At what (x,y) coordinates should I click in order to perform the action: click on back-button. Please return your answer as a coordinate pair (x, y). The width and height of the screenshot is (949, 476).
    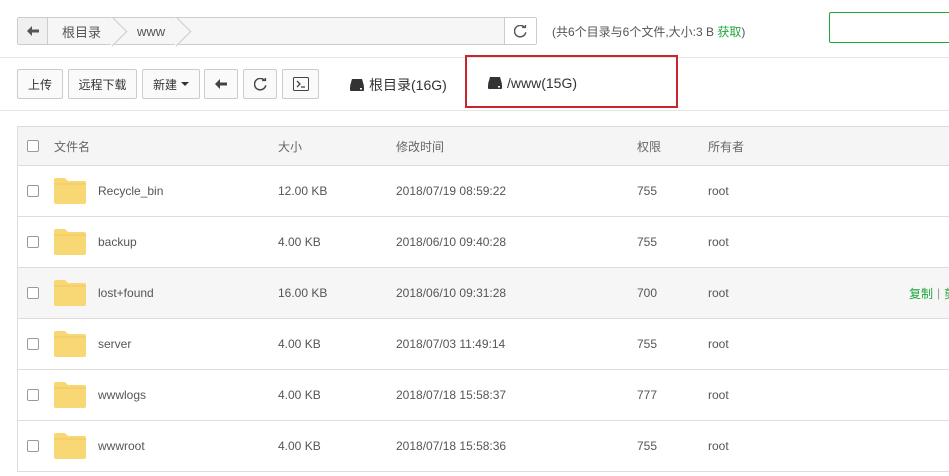
    Looking at the image, I should click on (33, 31).